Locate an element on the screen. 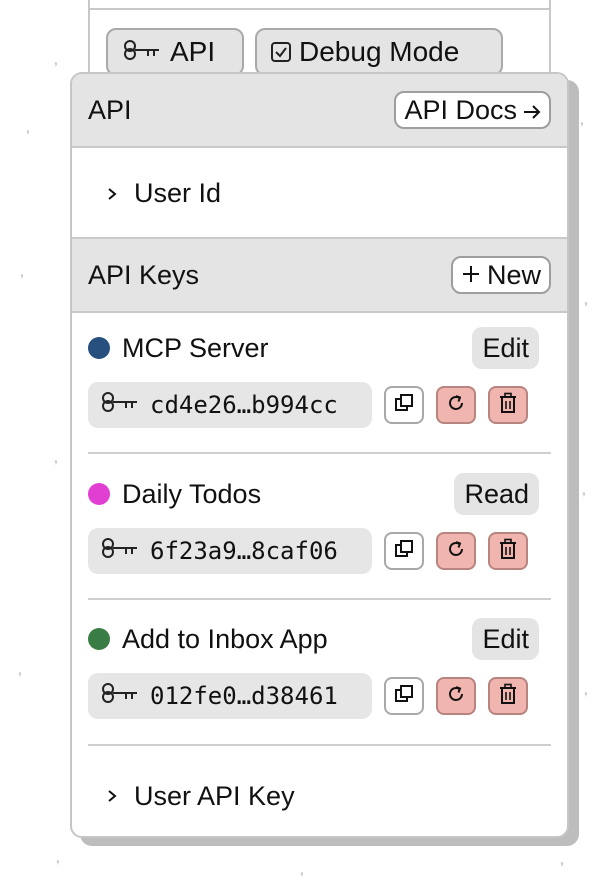  api-key-row: Daily Todos Read 6f23a9…8caf06 is located at coordinates (319, 528).